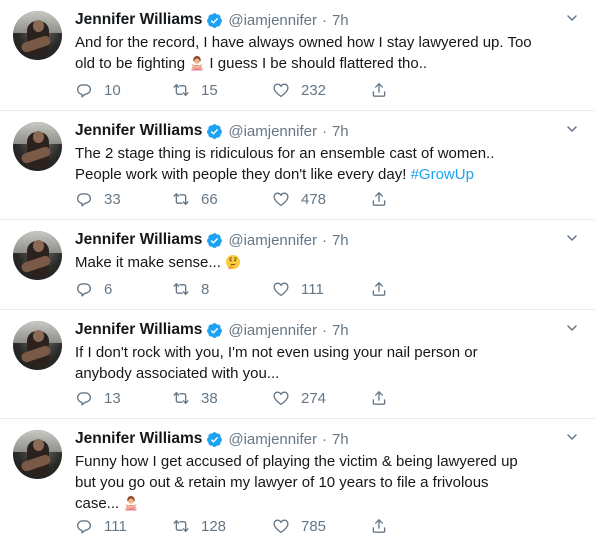 The width and height of the screenshot is (595, 544). I want to click on like-count: 478, so click(314, 199).